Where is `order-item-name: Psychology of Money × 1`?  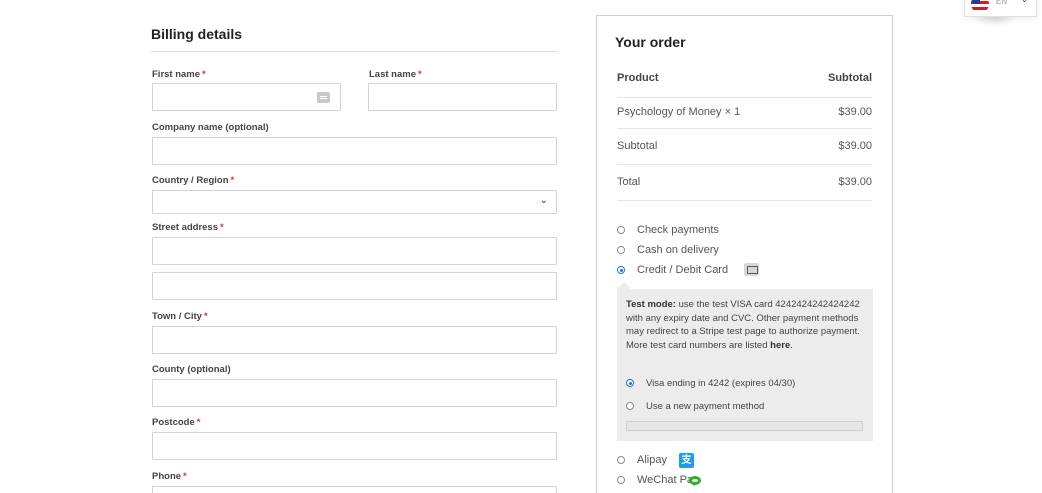
order-item-name: Psychology of Money × 1 is located at coordinates (679, 112).